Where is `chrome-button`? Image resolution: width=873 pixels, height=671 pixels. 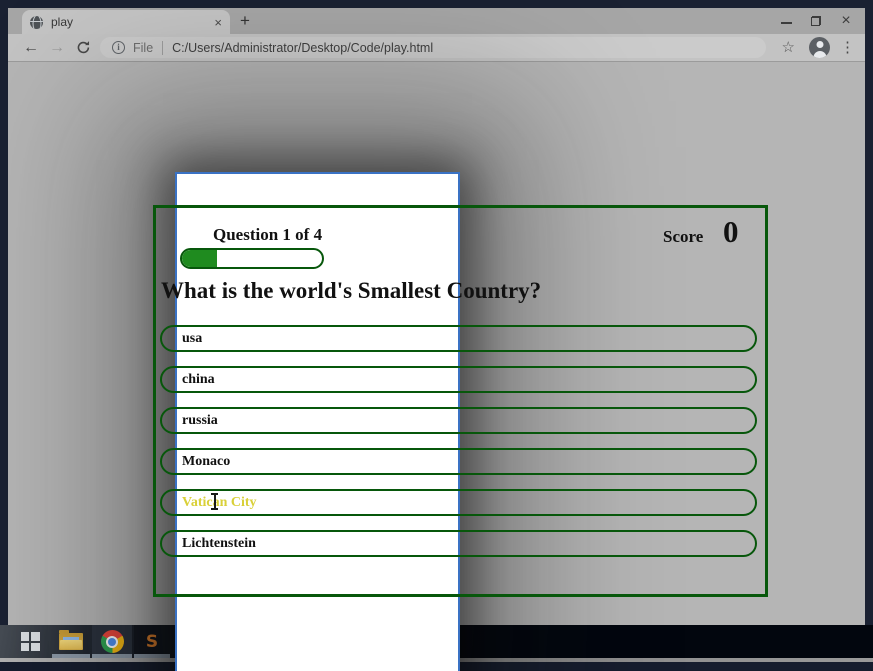 chrome-button is located at coordinates (112, 641).